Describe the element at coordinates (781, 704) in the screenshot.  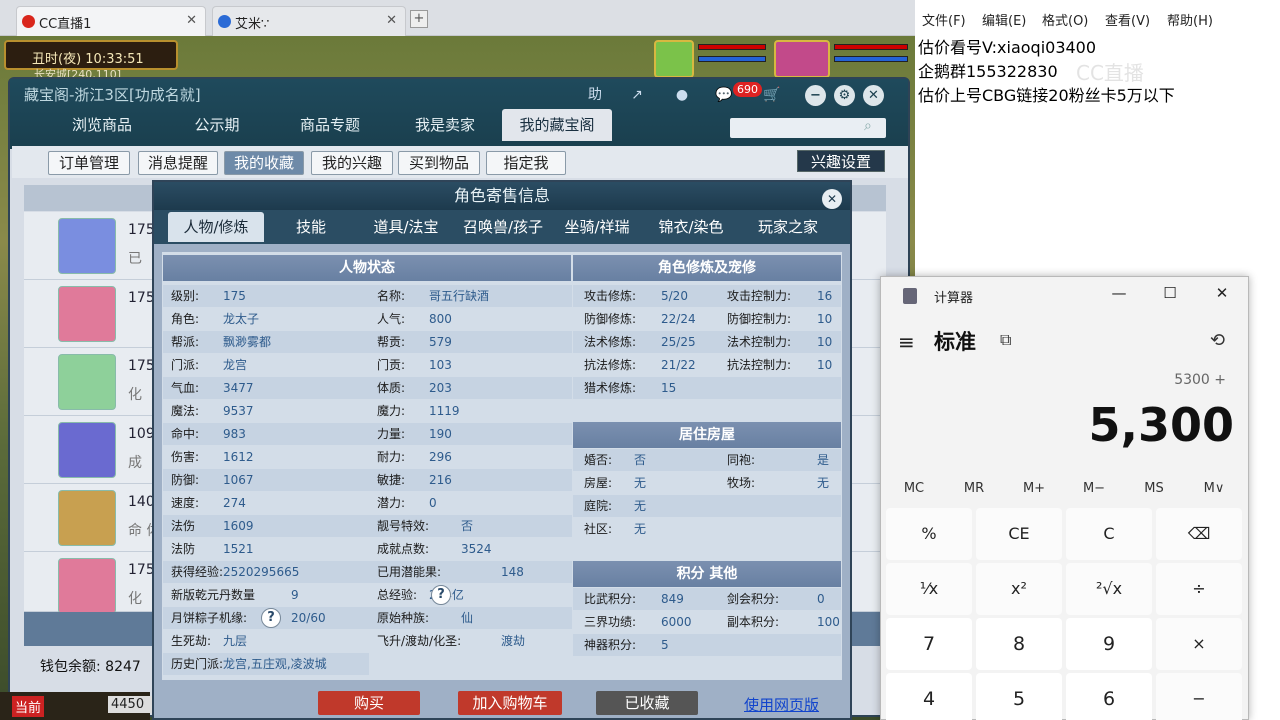
I see `web-version-link: 使用网页版` at that location.